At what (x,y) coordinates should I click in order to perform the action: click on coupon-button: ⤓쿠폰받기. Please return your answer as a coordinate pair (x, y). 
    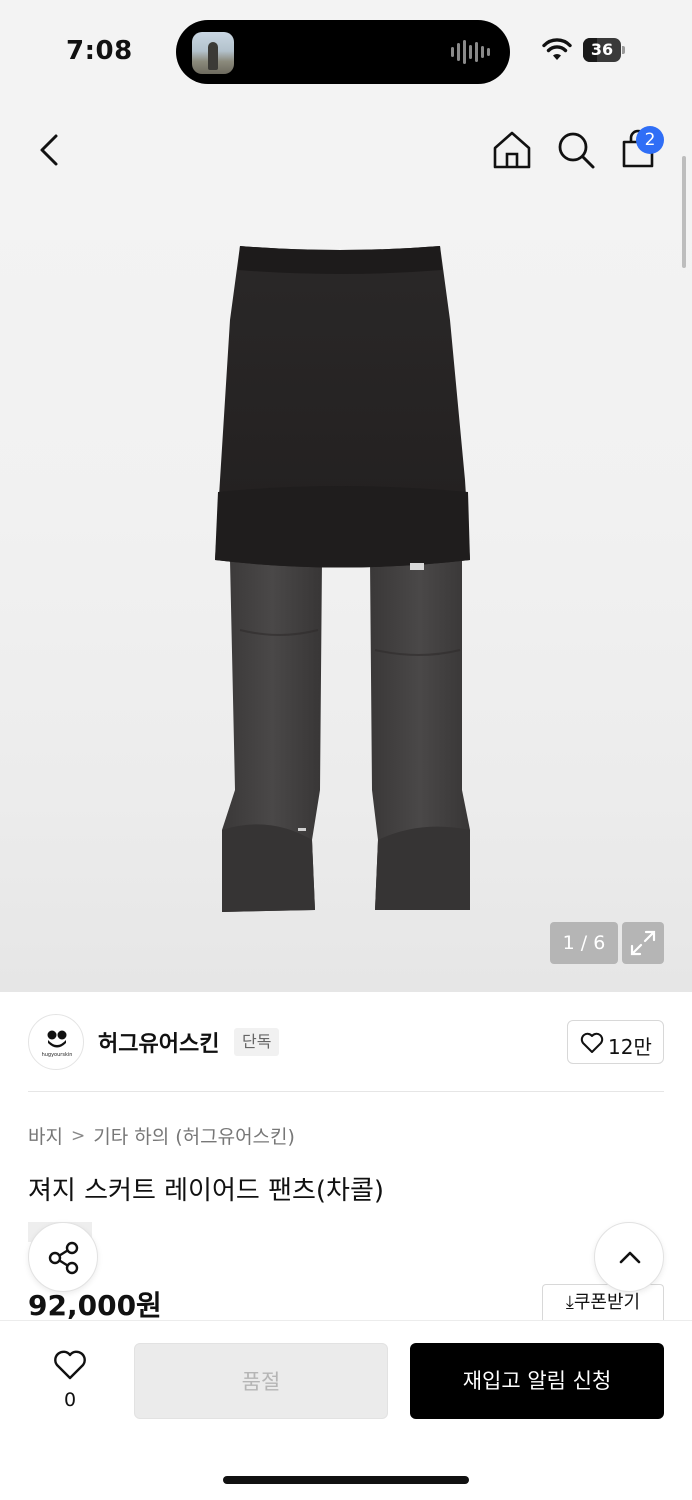
    Looking at the image, I should click on (603, 1303).